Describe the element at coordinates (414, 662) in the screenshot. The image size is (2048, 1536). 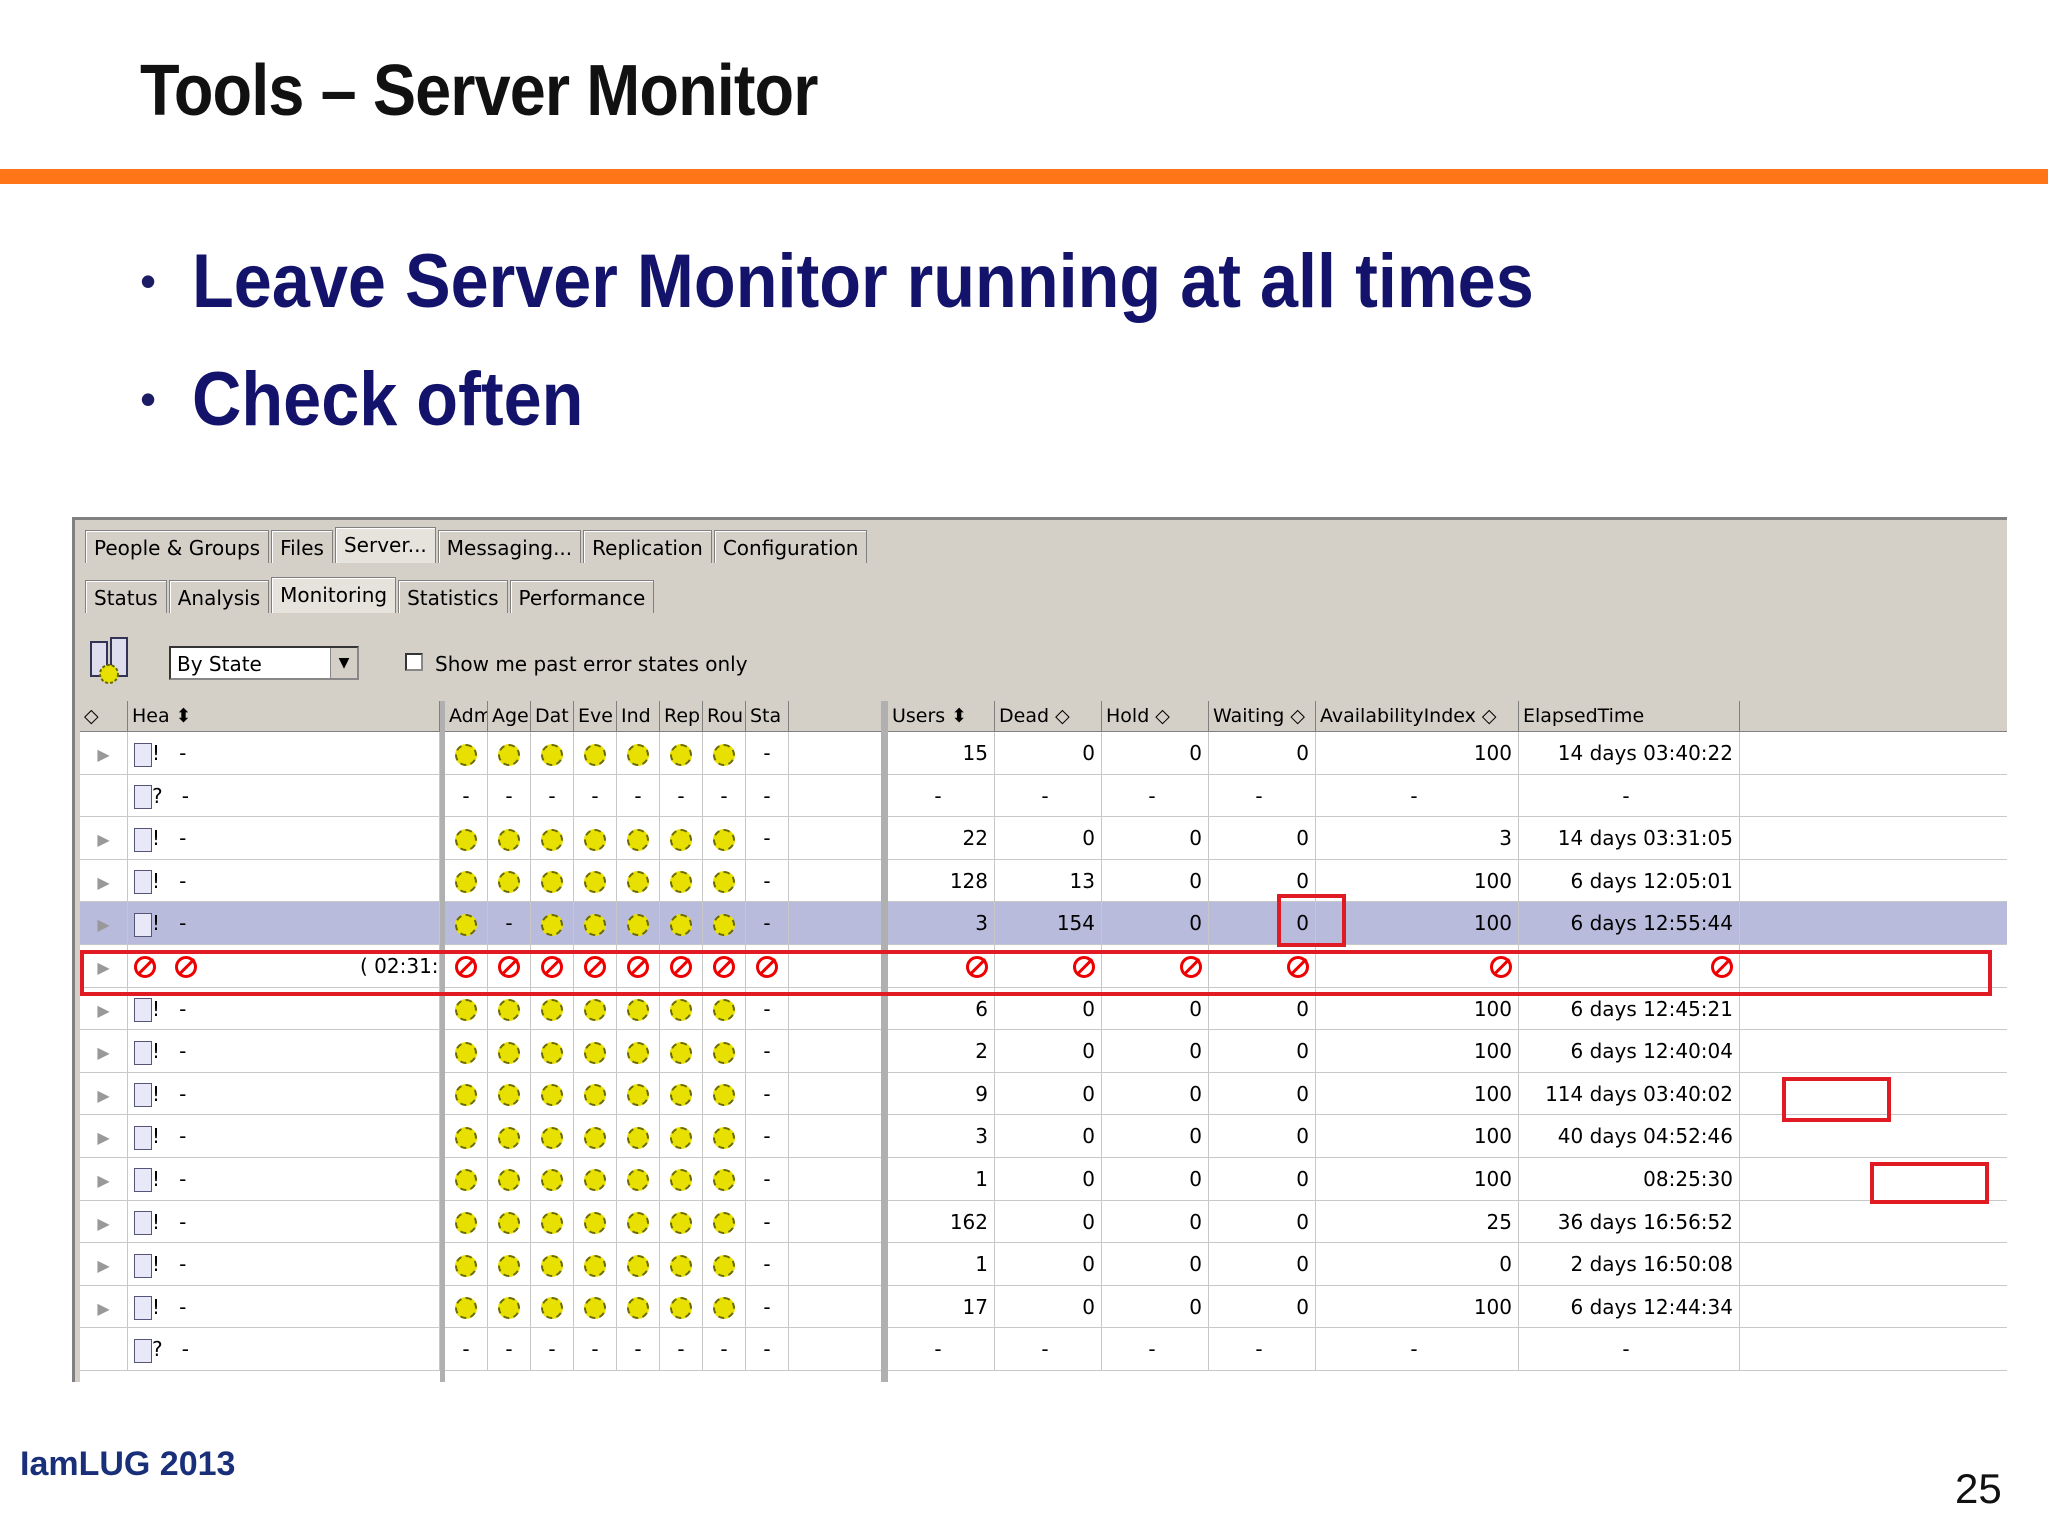
I see `past-errors-checkbox` at that location.